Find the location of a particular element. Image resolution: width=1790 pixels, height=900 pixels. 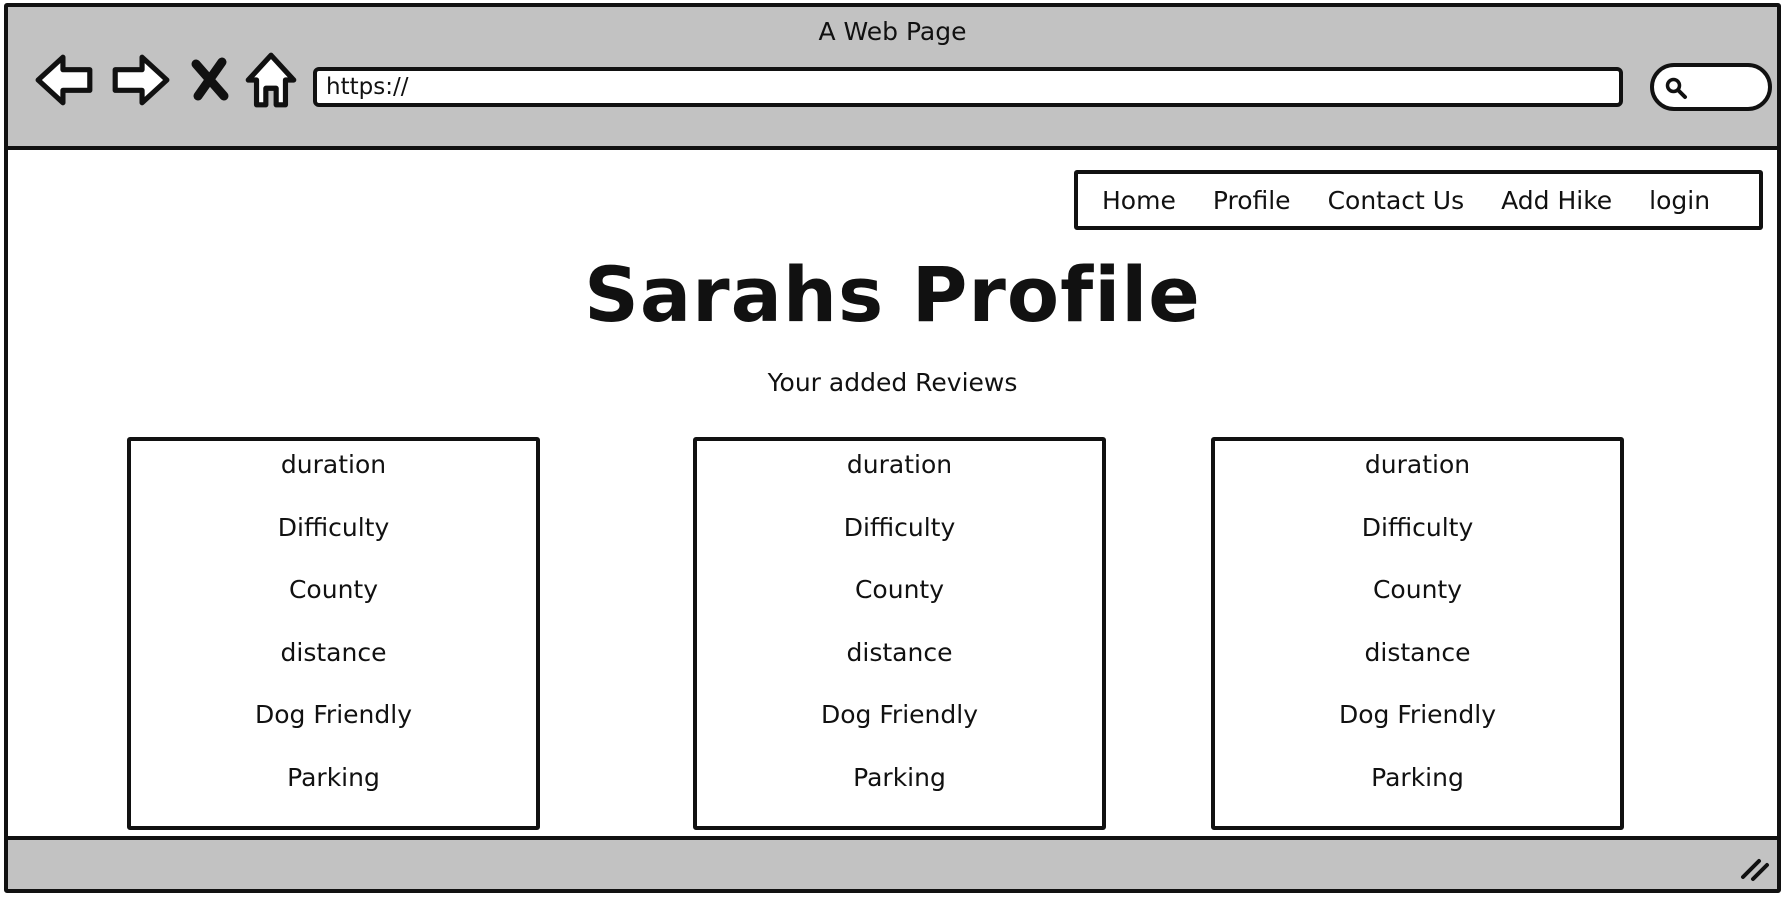

window-title: A Web Page is located at coordinates (892, 31).